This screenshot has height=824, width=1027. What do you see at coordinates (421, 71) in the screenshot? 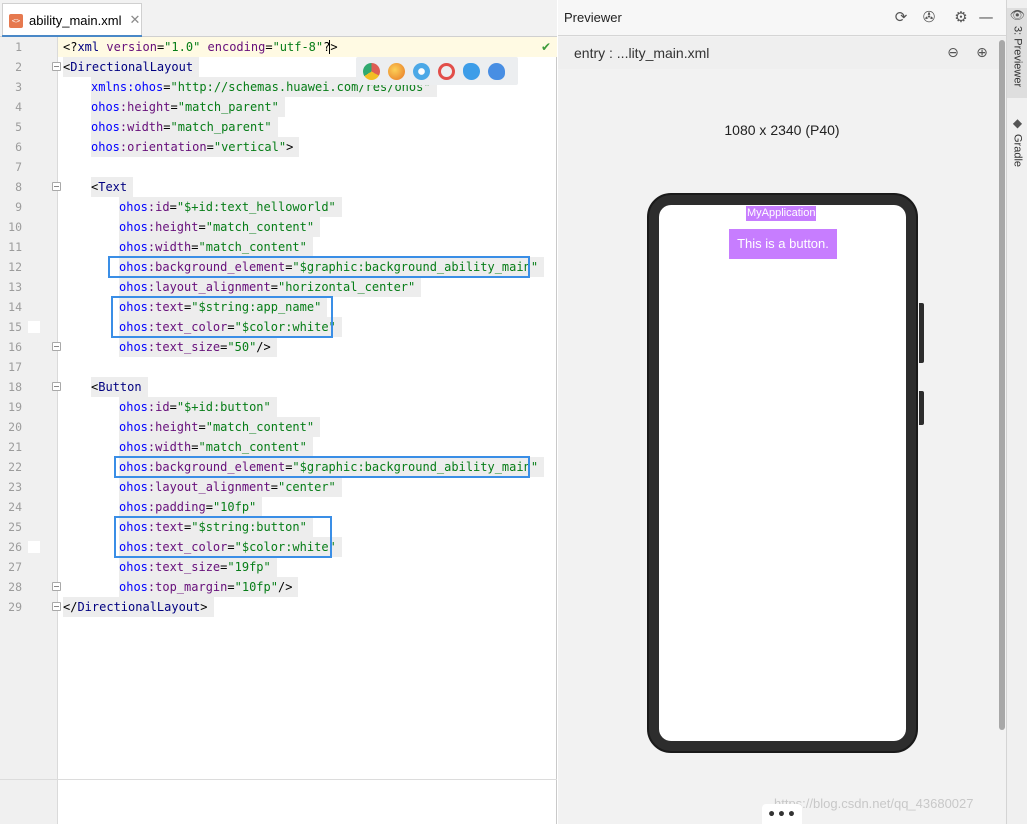
I see `safari-icon` at bounding box center [421, 71].